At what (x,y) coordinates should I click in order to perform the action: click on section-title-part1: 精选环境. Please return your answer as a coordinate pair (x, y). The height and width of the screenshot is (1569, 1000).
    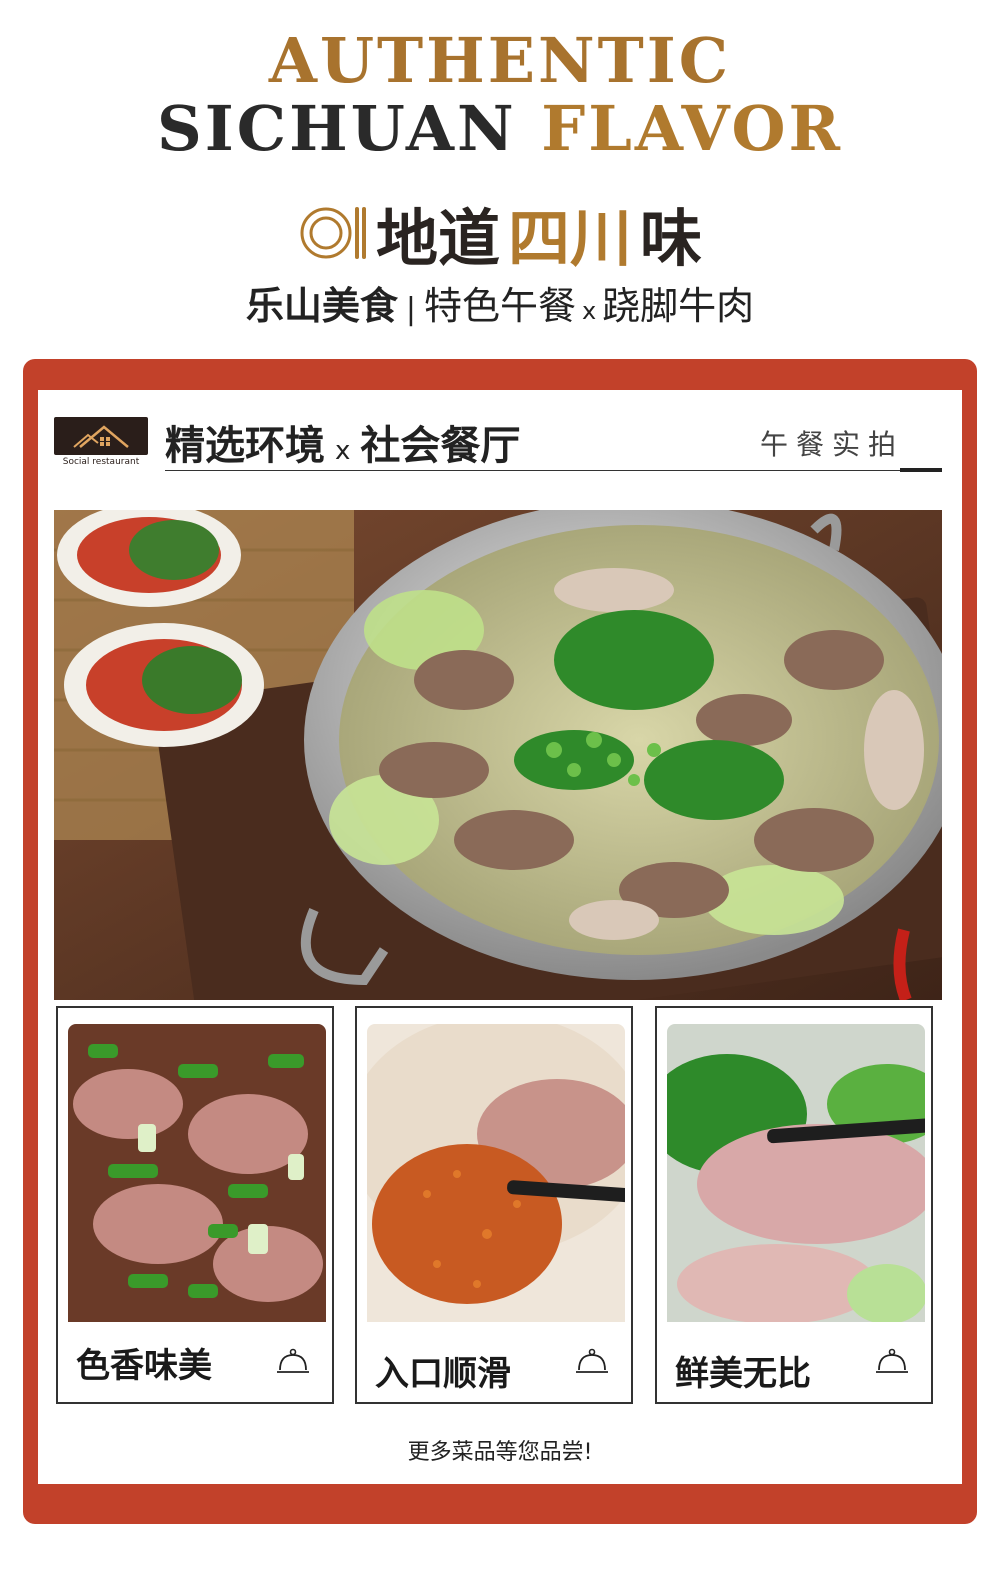
    Looking at the image, I should click on (245, 446).